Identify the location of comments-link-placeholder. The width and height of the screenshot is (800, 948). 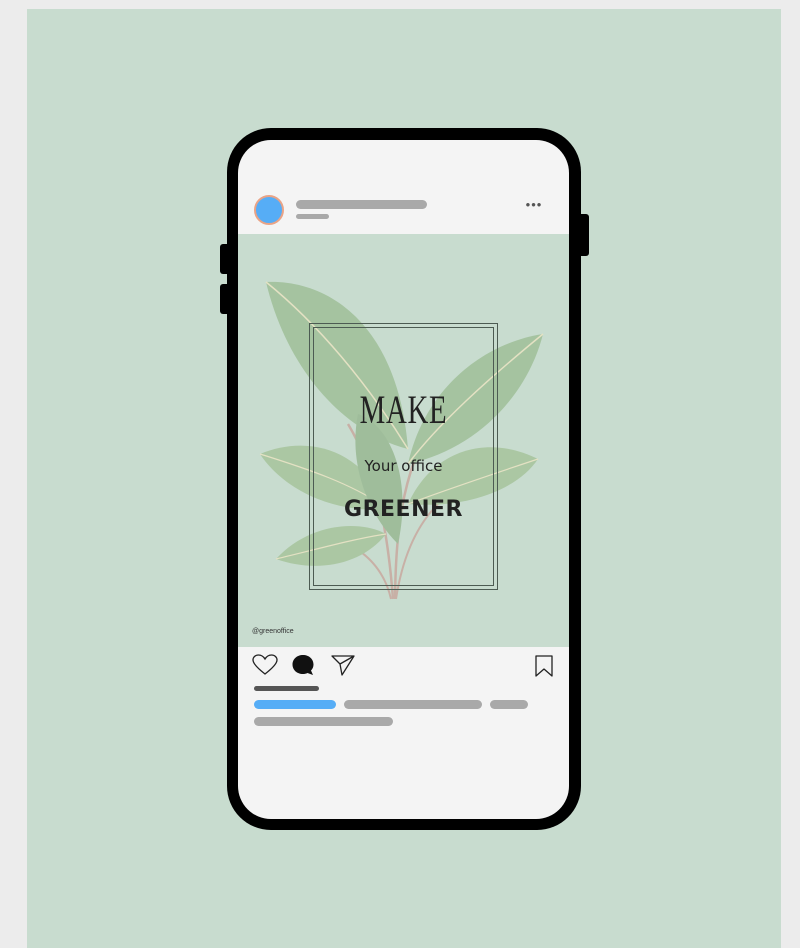
(323, 721).